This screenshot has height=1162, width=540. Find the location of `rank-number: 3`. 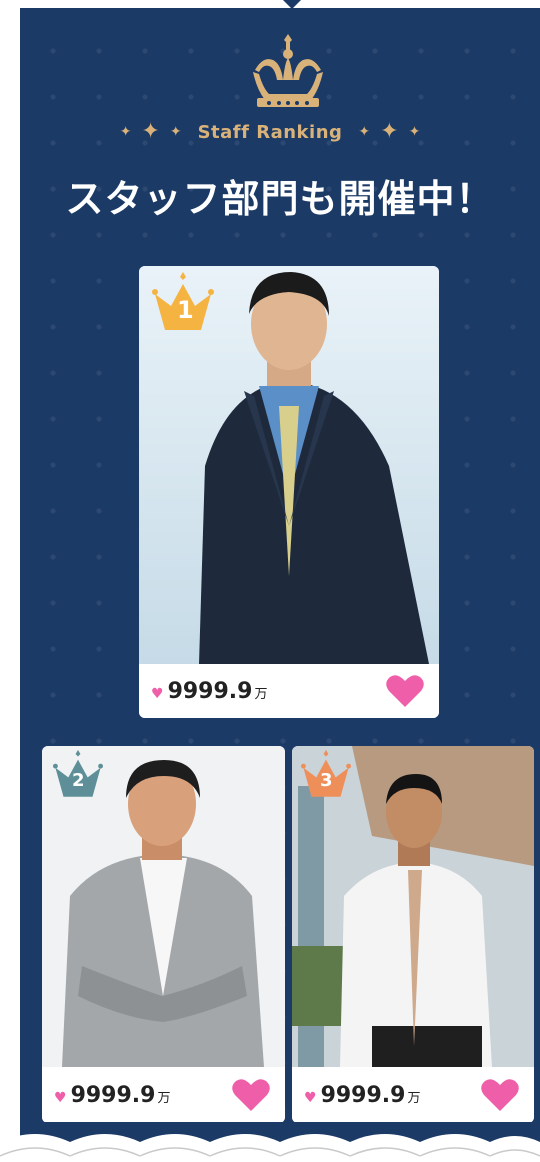

rank-number: 3 is located at coordinates (326, 780).